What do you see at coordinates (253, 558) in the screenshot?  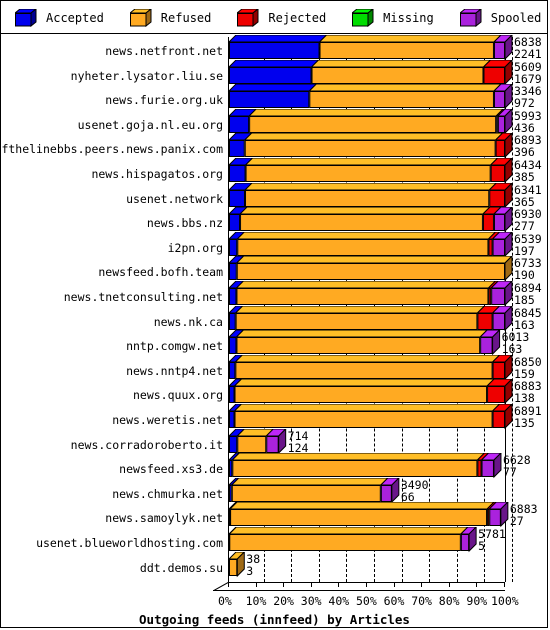 I see `bar-total-value: 38` at bounding box center [253, 558].